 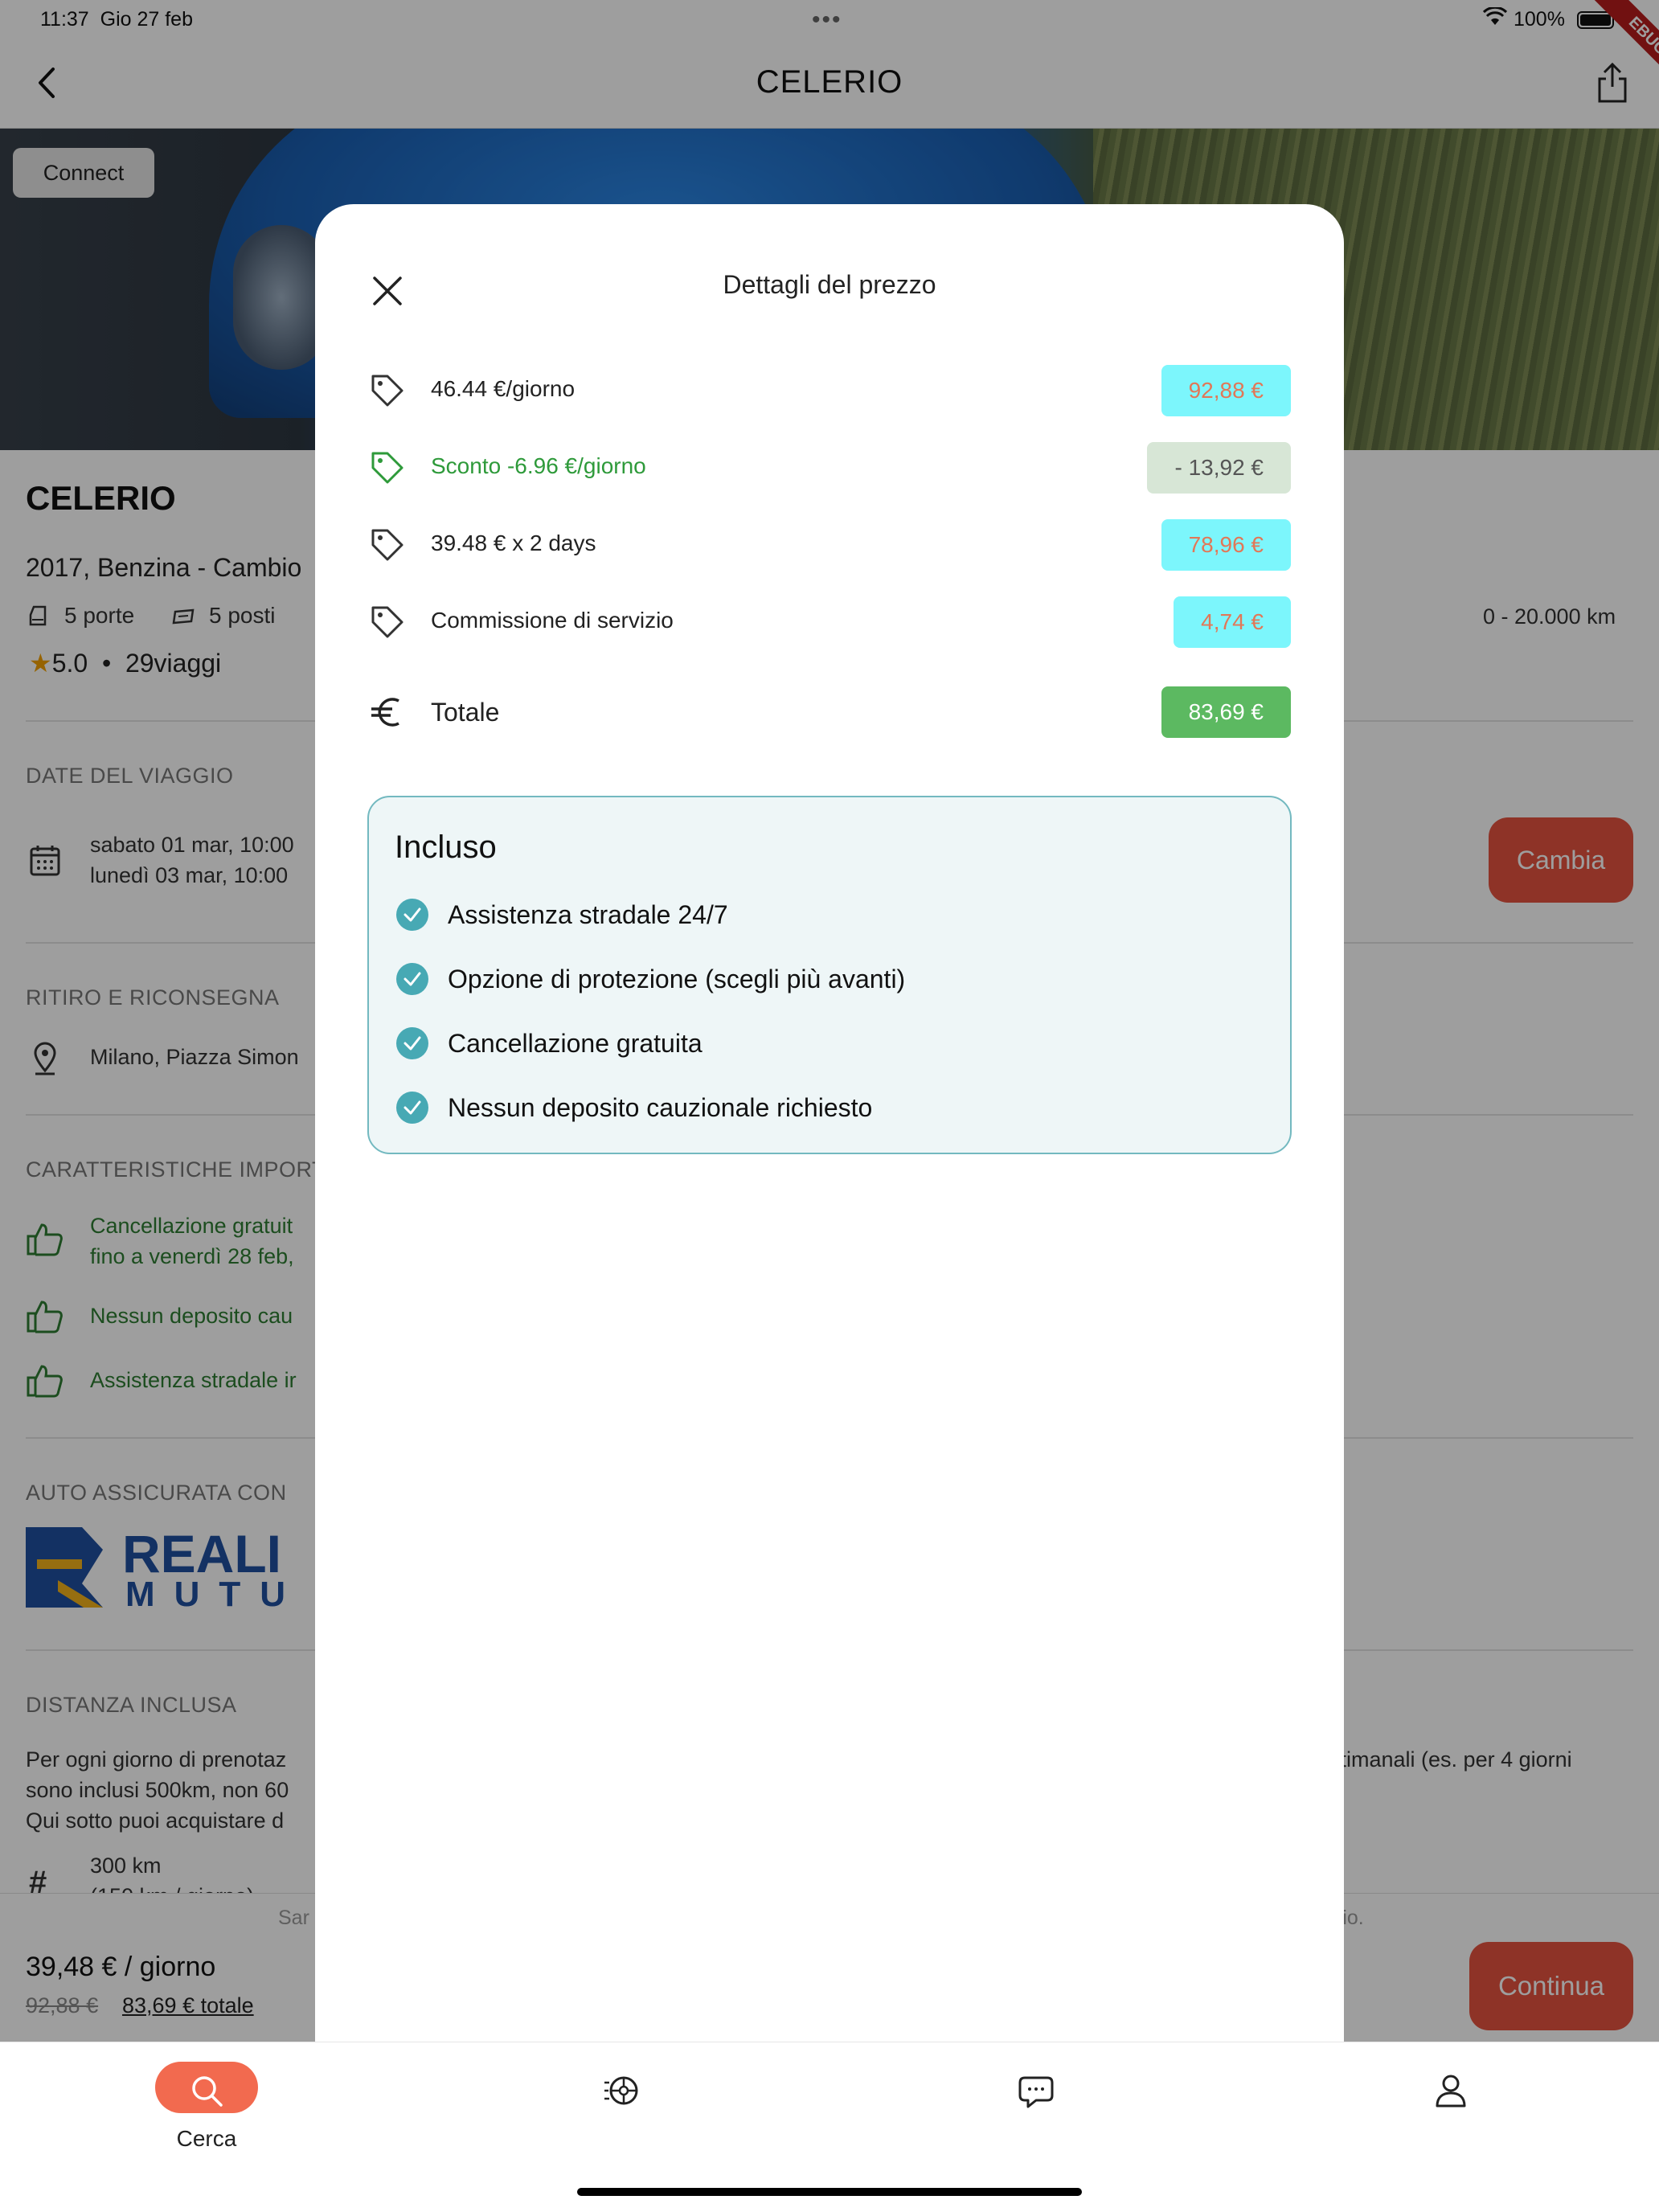 I want to click on steering-wheel-icon, so click(x=621, y=2090).